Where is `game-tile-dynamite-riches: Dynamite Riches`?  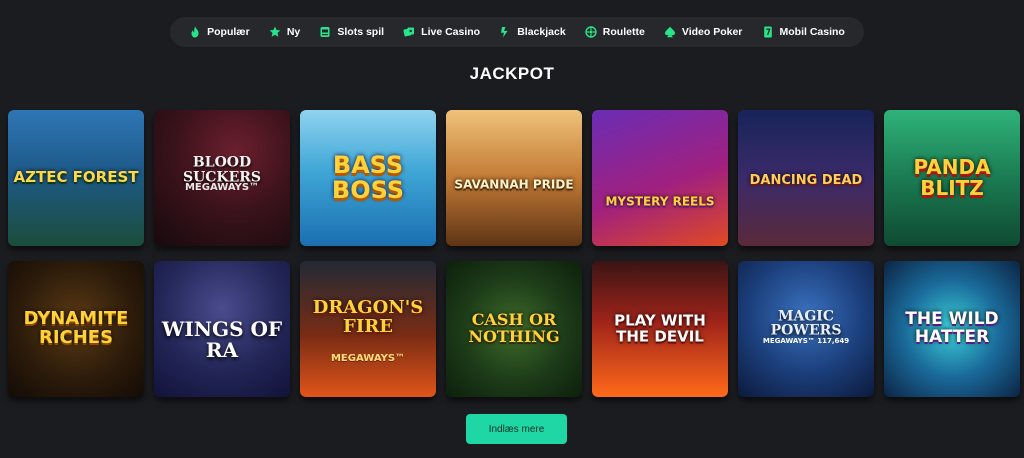
game-tile-dynamite-riches: Dynamite Riches is located at coordinates (76, 329).